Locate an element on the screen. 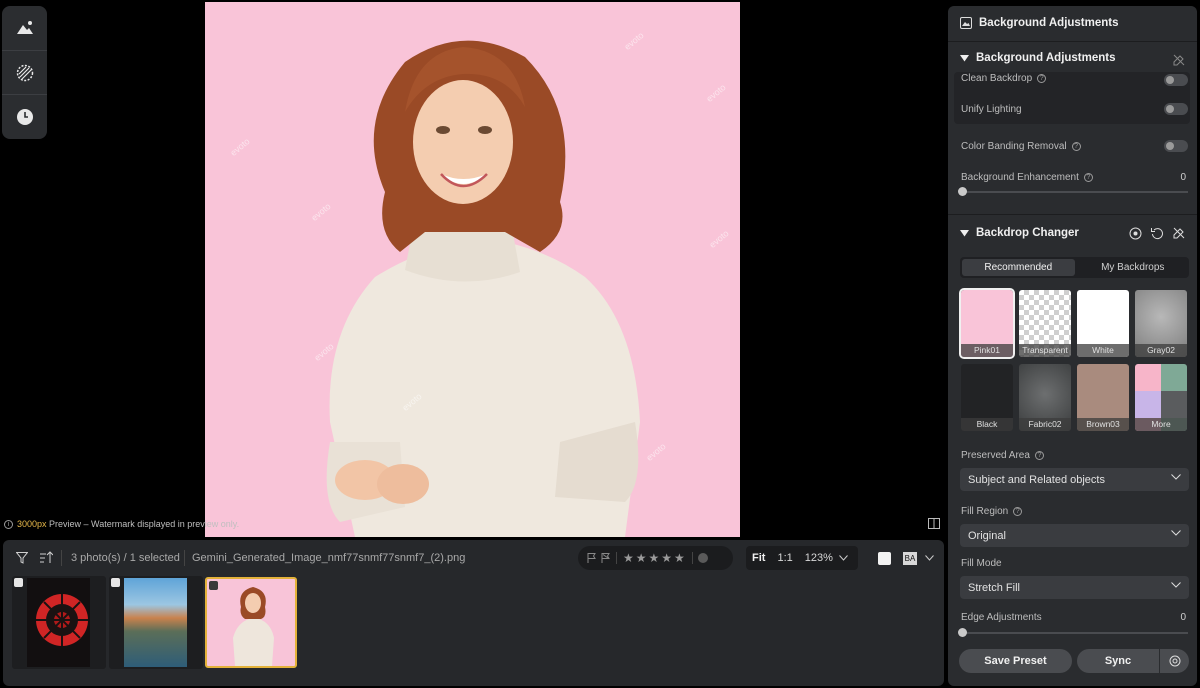 The width and height of the screenshot is (1200, 688). fill-region-label: Fill Region? is located at coordinates (992, 511).